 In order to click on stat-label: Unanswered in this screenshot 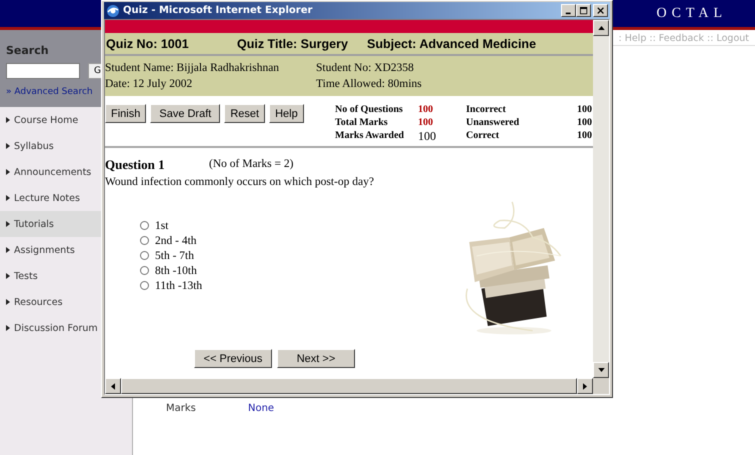, I will do `click(493, 122)`.